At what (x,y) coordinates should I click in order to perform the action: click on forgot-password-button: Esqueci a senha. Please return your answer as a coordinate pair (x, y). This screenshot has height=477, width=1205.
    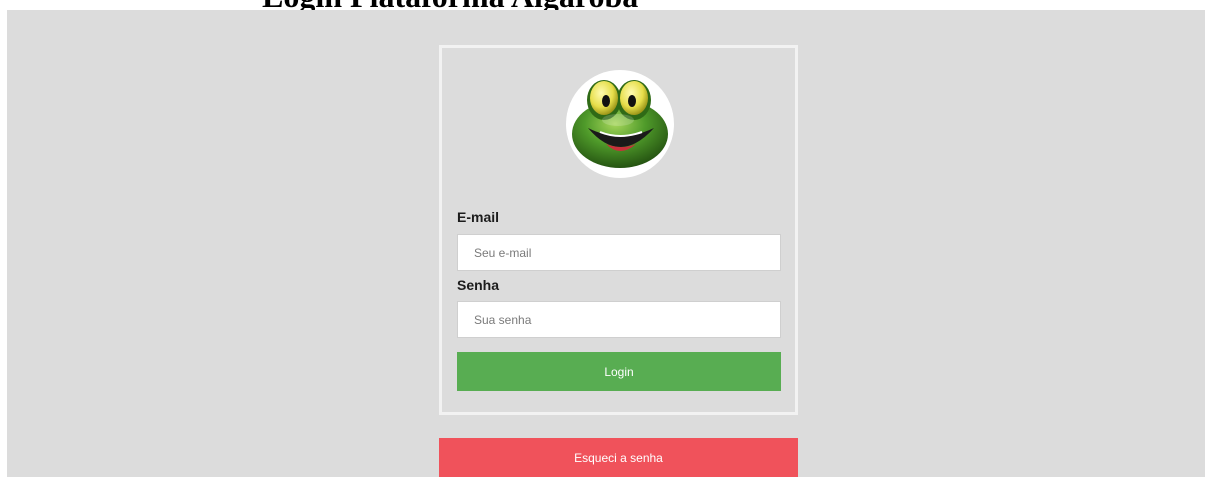
    Looking at the image, I should click on (618, 457).